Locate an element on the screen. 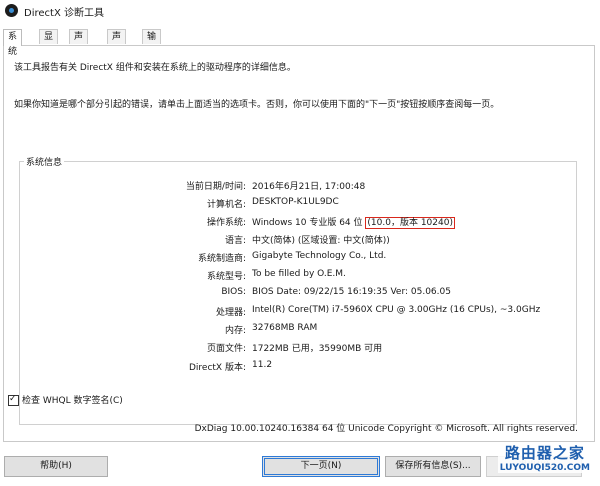 Image resolution: width=600 pixels, height=486 pixels. info-value: DESKTOP-K1UL9DC is located at coordinates (295, 202).